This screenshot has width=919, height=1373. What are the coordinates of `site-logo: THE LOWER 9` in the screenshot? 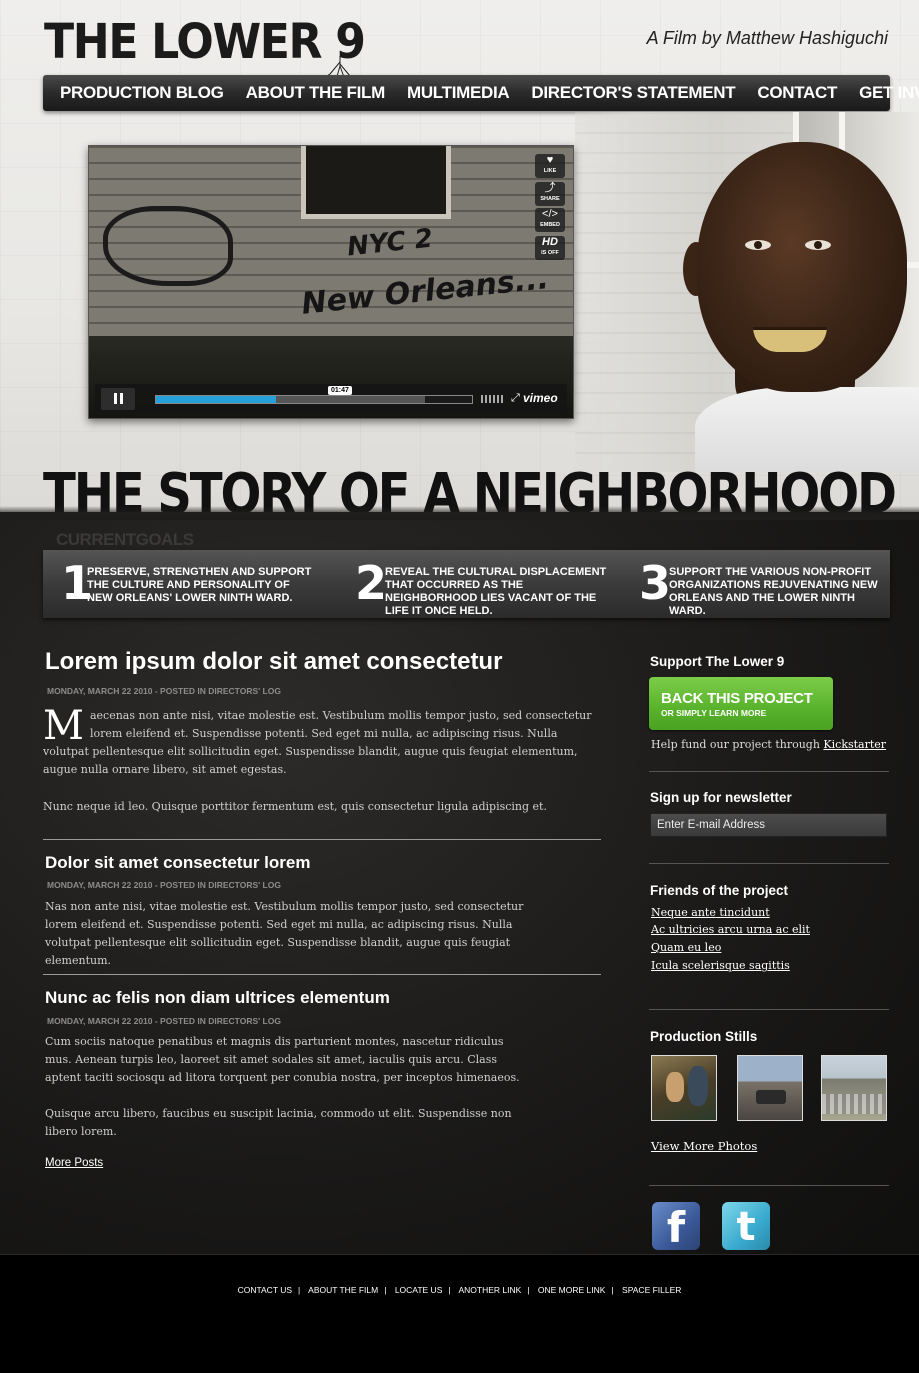 It's located at (205, 42).